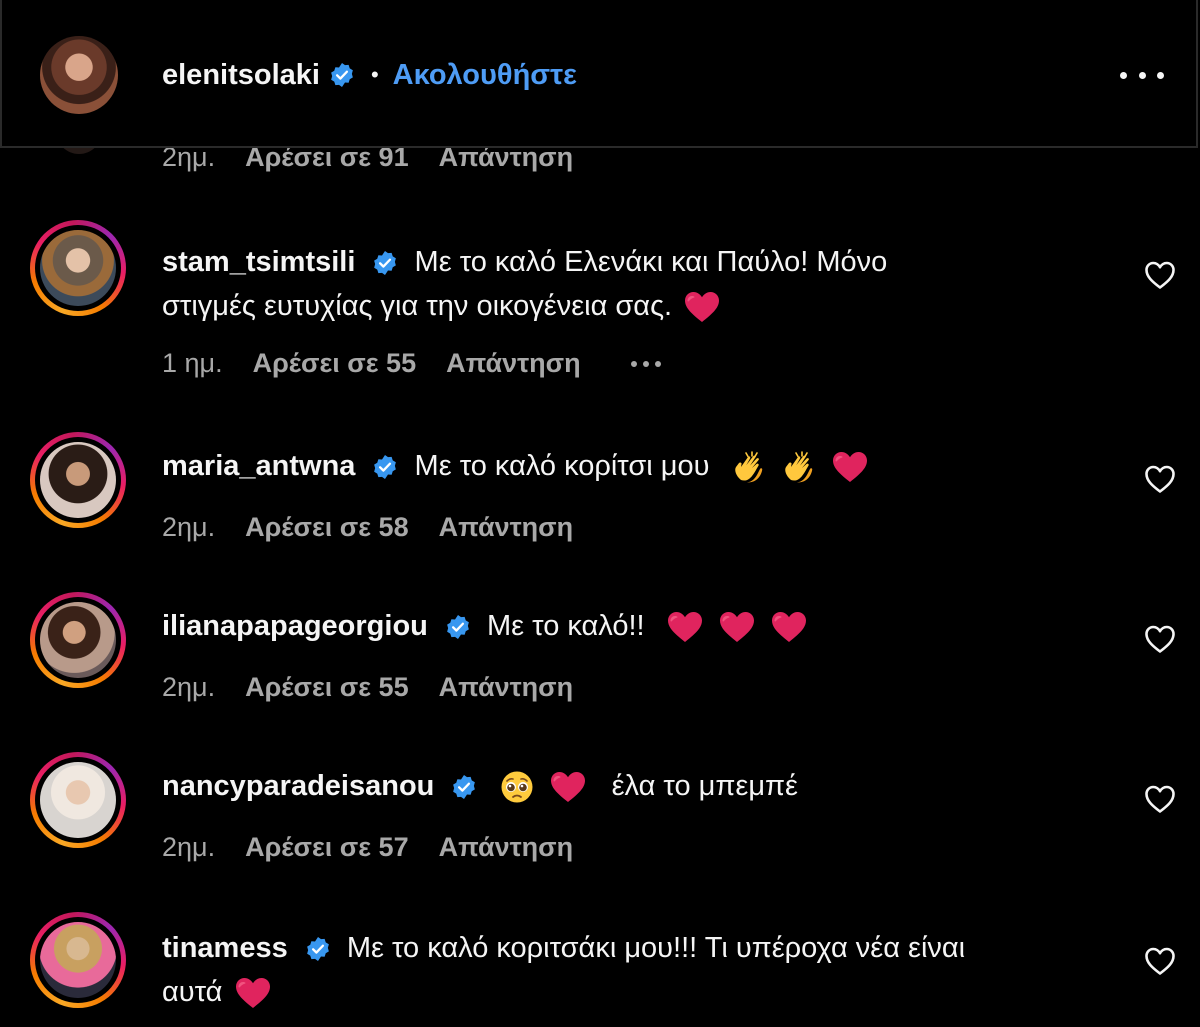 Image resolution: width=1200 pixels, height=1027 pixels. Describe the element at coordinates (562, 466) in the screenshot. I see `comment-body: Με το καλό κορίτσι μου` at that location.